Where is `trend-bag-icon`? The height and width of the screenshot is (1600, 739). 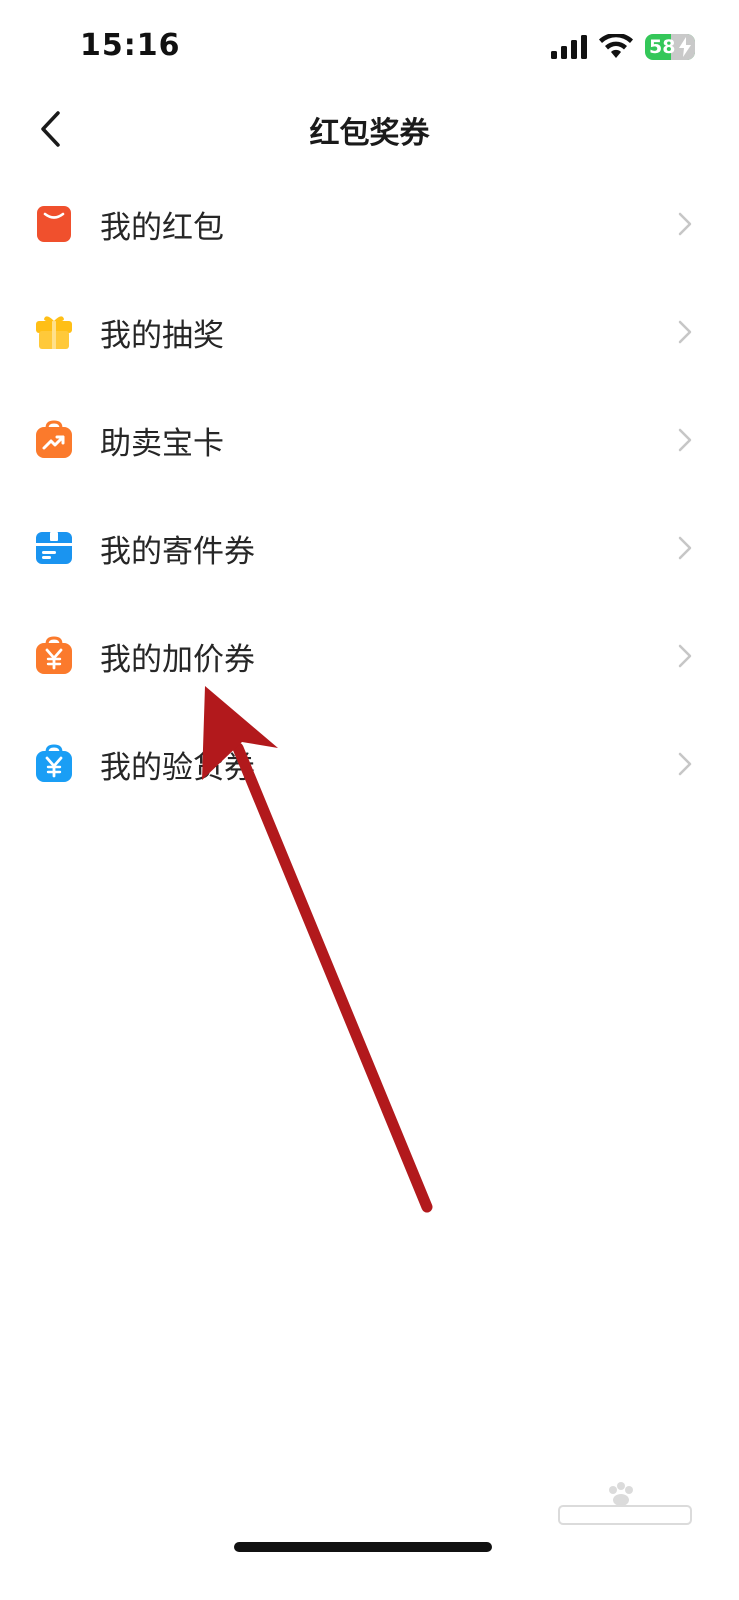
trend-bag-icon is located at coordinates (54, 440).